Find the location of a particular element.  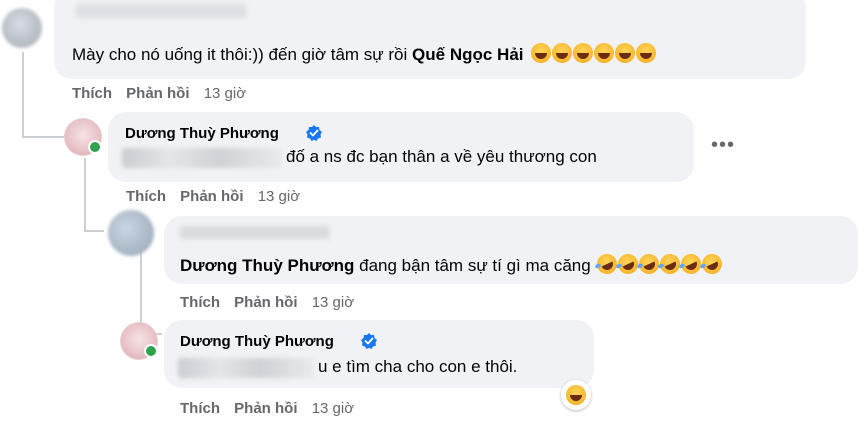

reaction-emoji is located at coordinates (576, 395).